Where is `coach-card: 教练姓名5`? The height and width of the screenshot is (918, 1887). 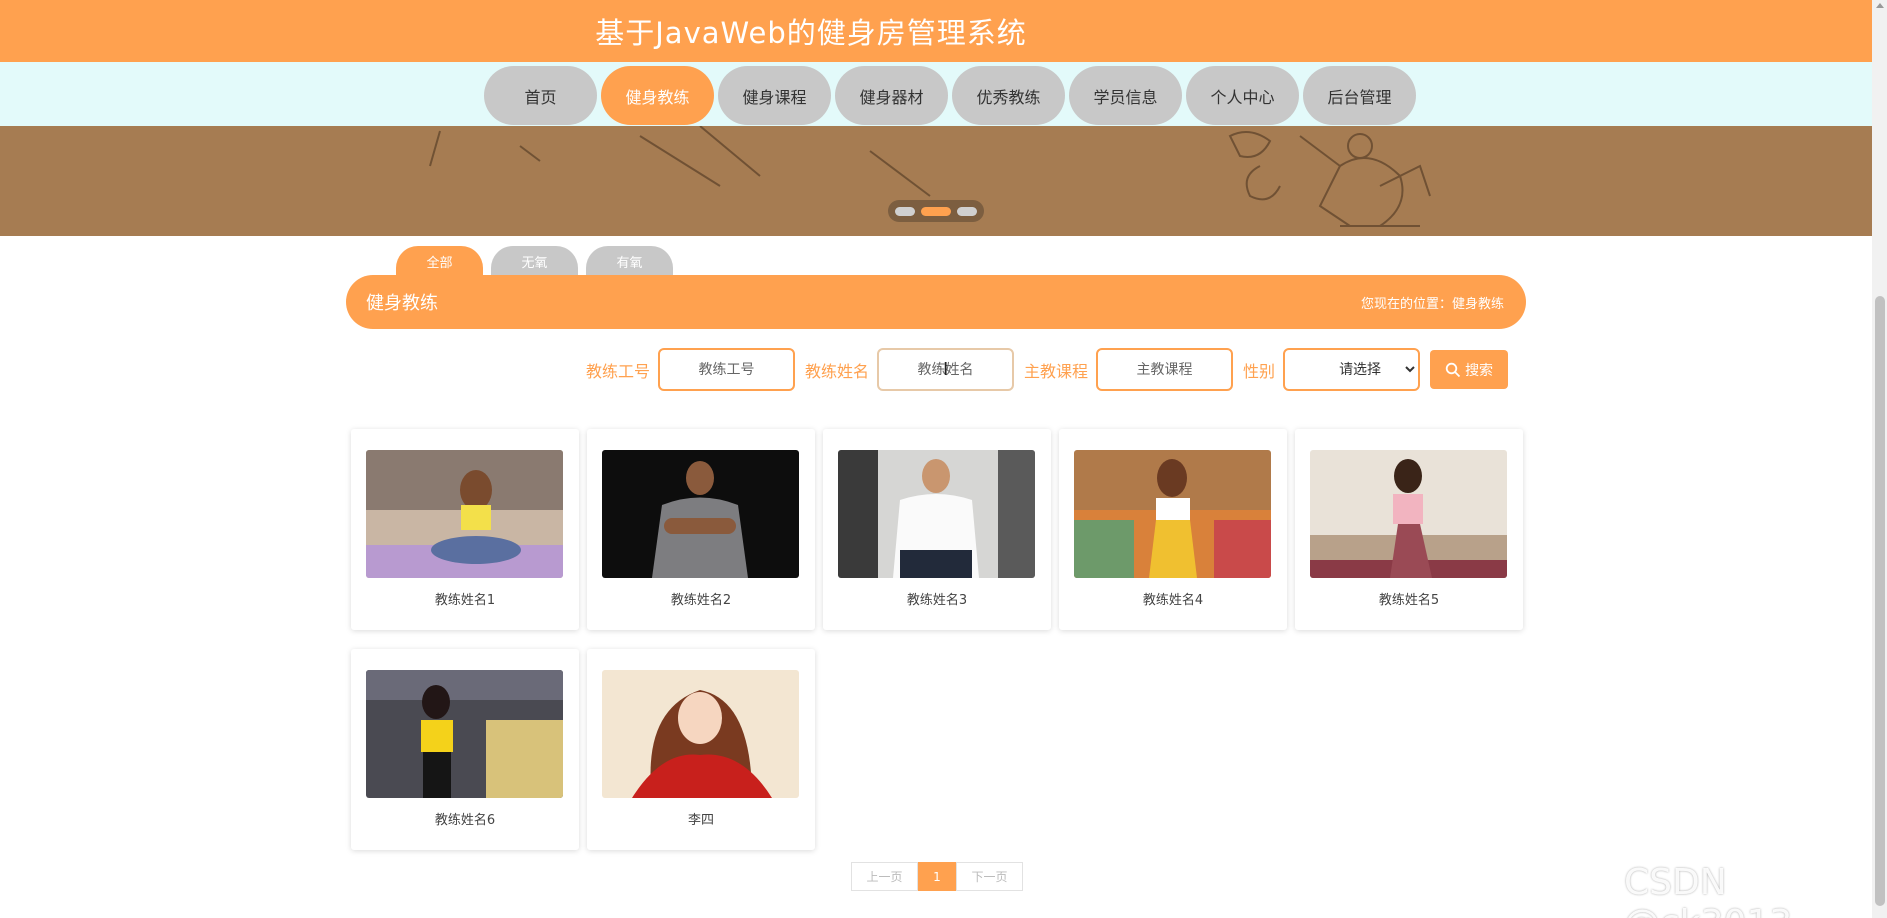 coach-card: 教练姓名5 is located at coordinates (1409, 529).